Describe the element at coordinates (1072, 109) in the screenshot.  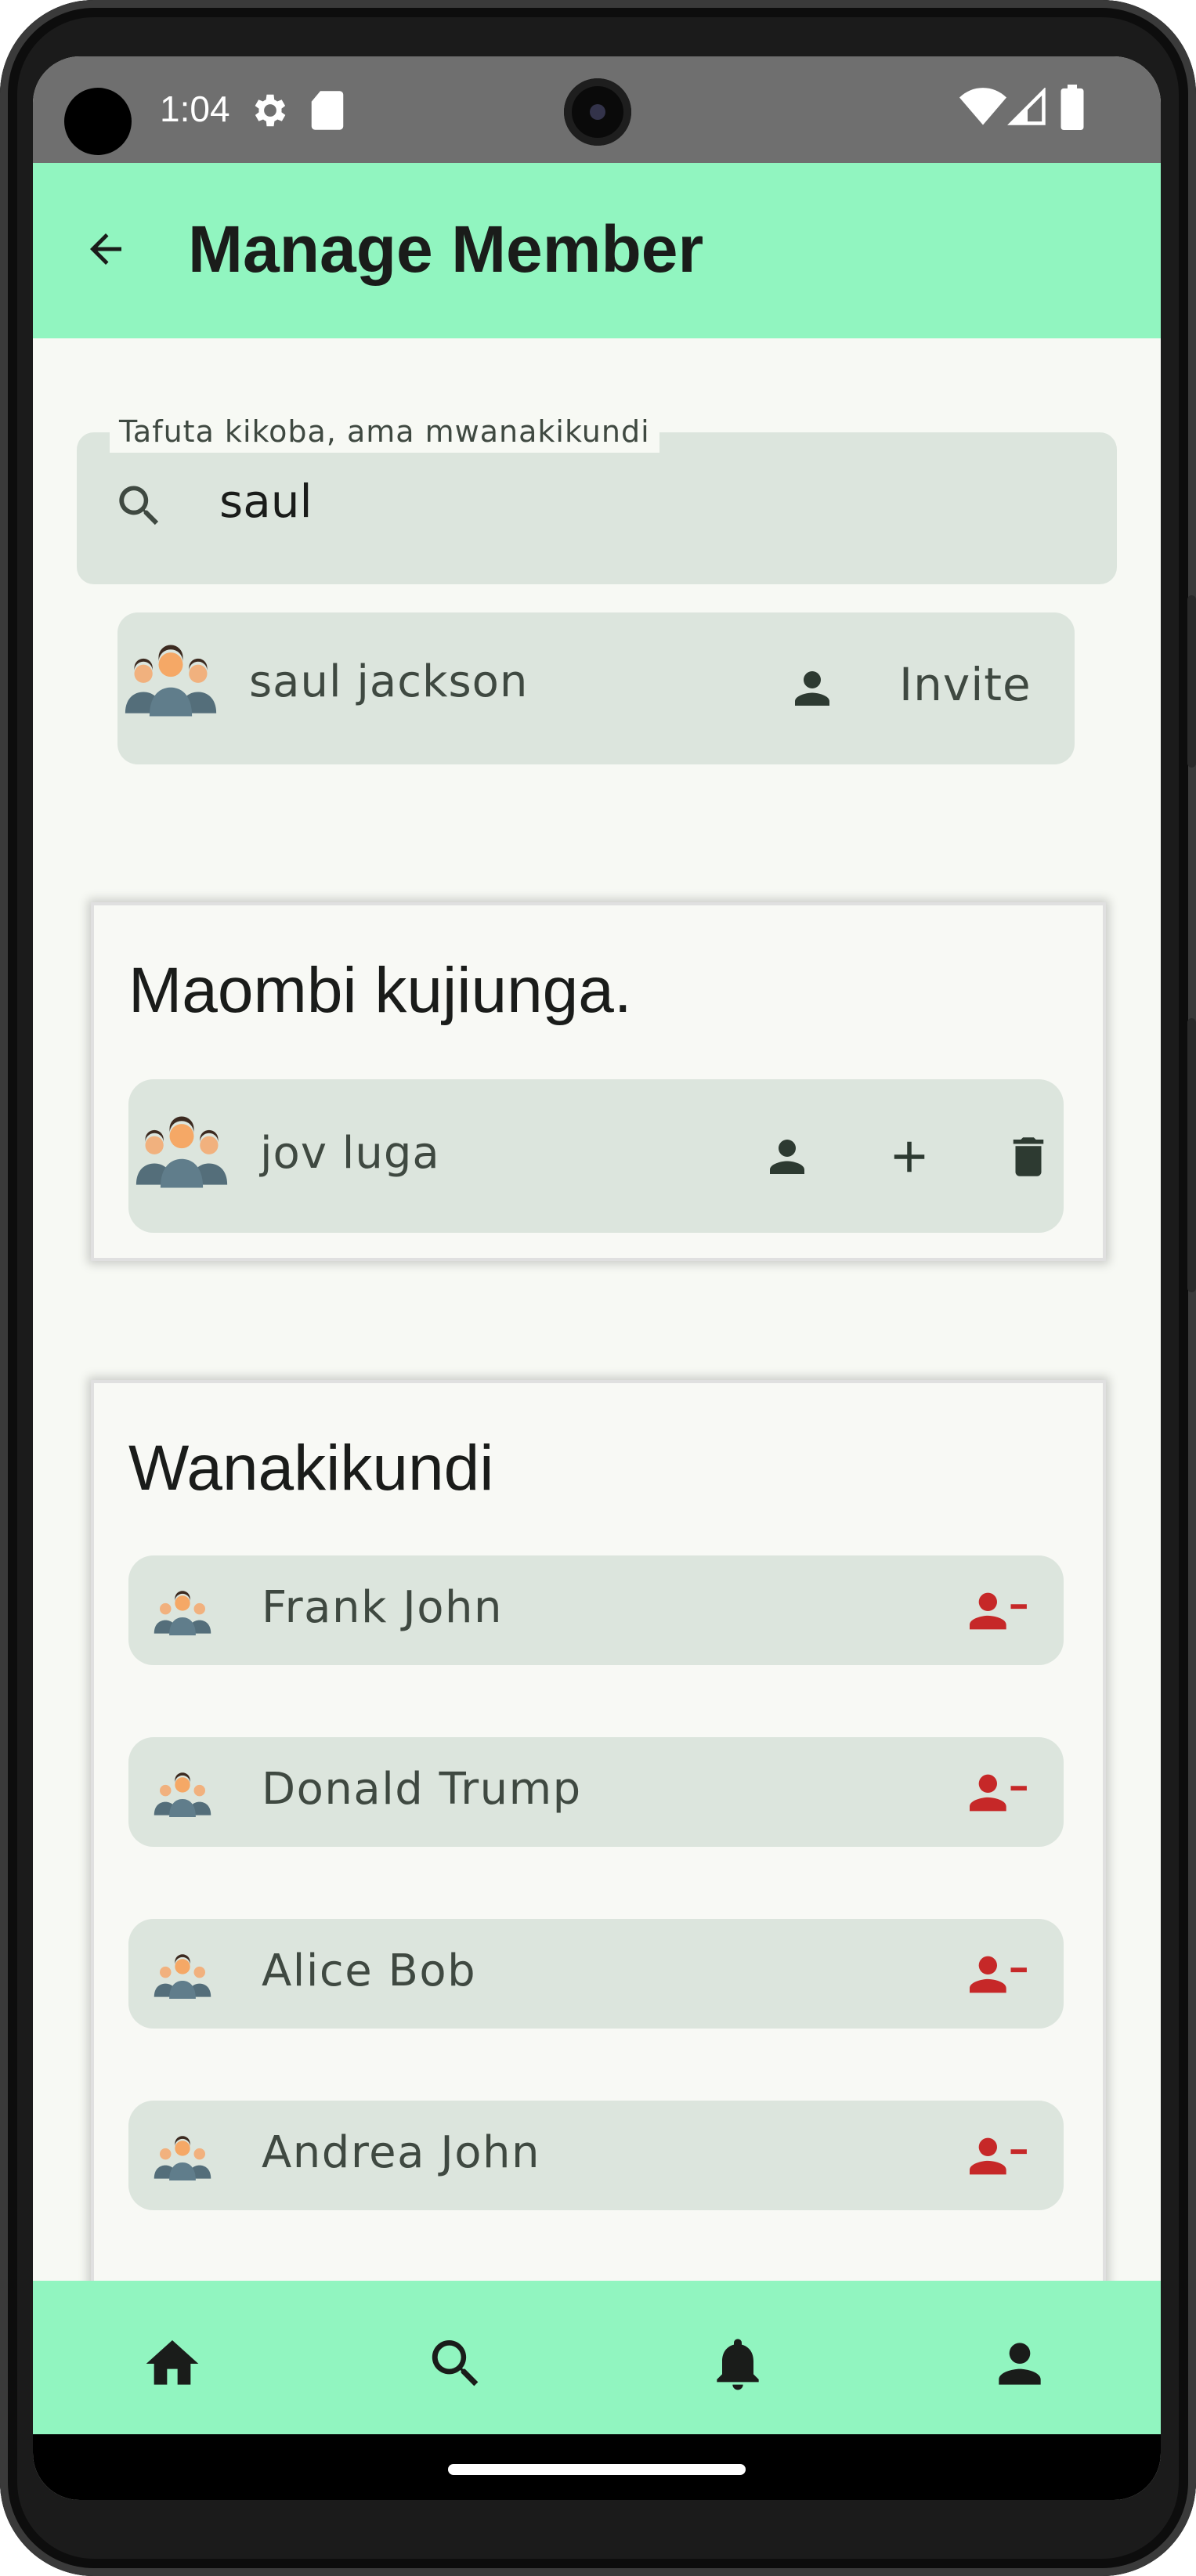
I see `battery-icon` at that location.